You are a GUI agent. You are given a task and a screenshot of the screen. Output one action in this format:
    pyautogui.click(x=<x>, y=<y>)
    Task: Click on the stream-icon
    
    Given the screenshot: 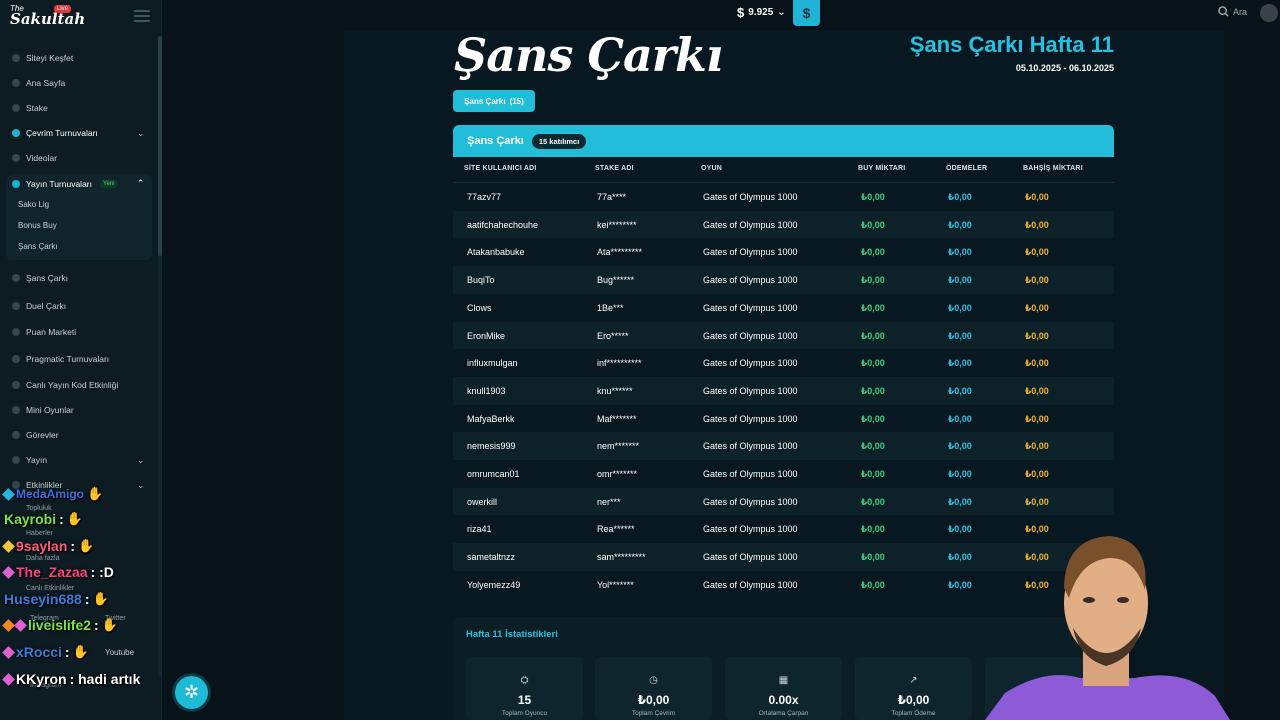 What is the action you would take?
    pyautogui.click(x=16, y=460)
    